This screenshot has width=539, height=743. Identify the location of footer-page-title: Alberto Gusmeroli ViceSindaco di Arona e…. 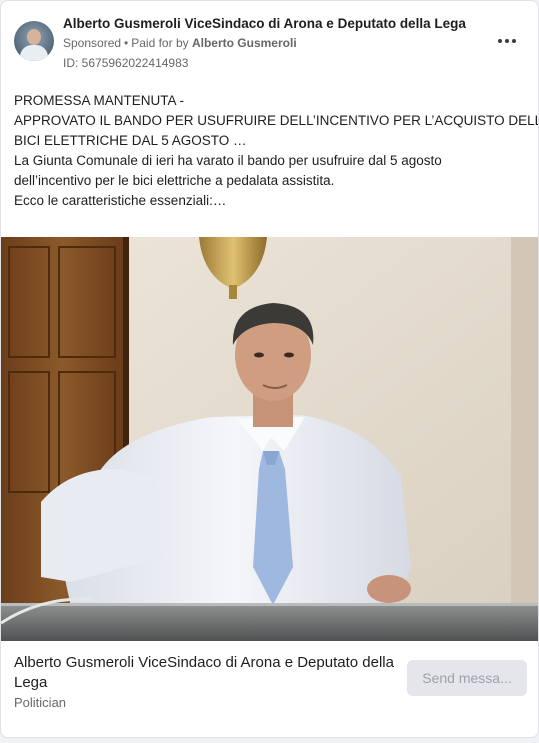
(204, 673).